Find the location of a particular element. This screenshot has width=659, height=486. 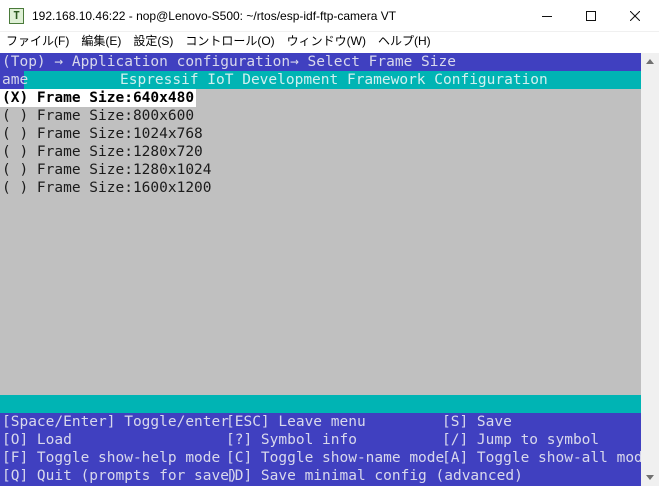

scroll-down-button is located at coordinates (650, 477).